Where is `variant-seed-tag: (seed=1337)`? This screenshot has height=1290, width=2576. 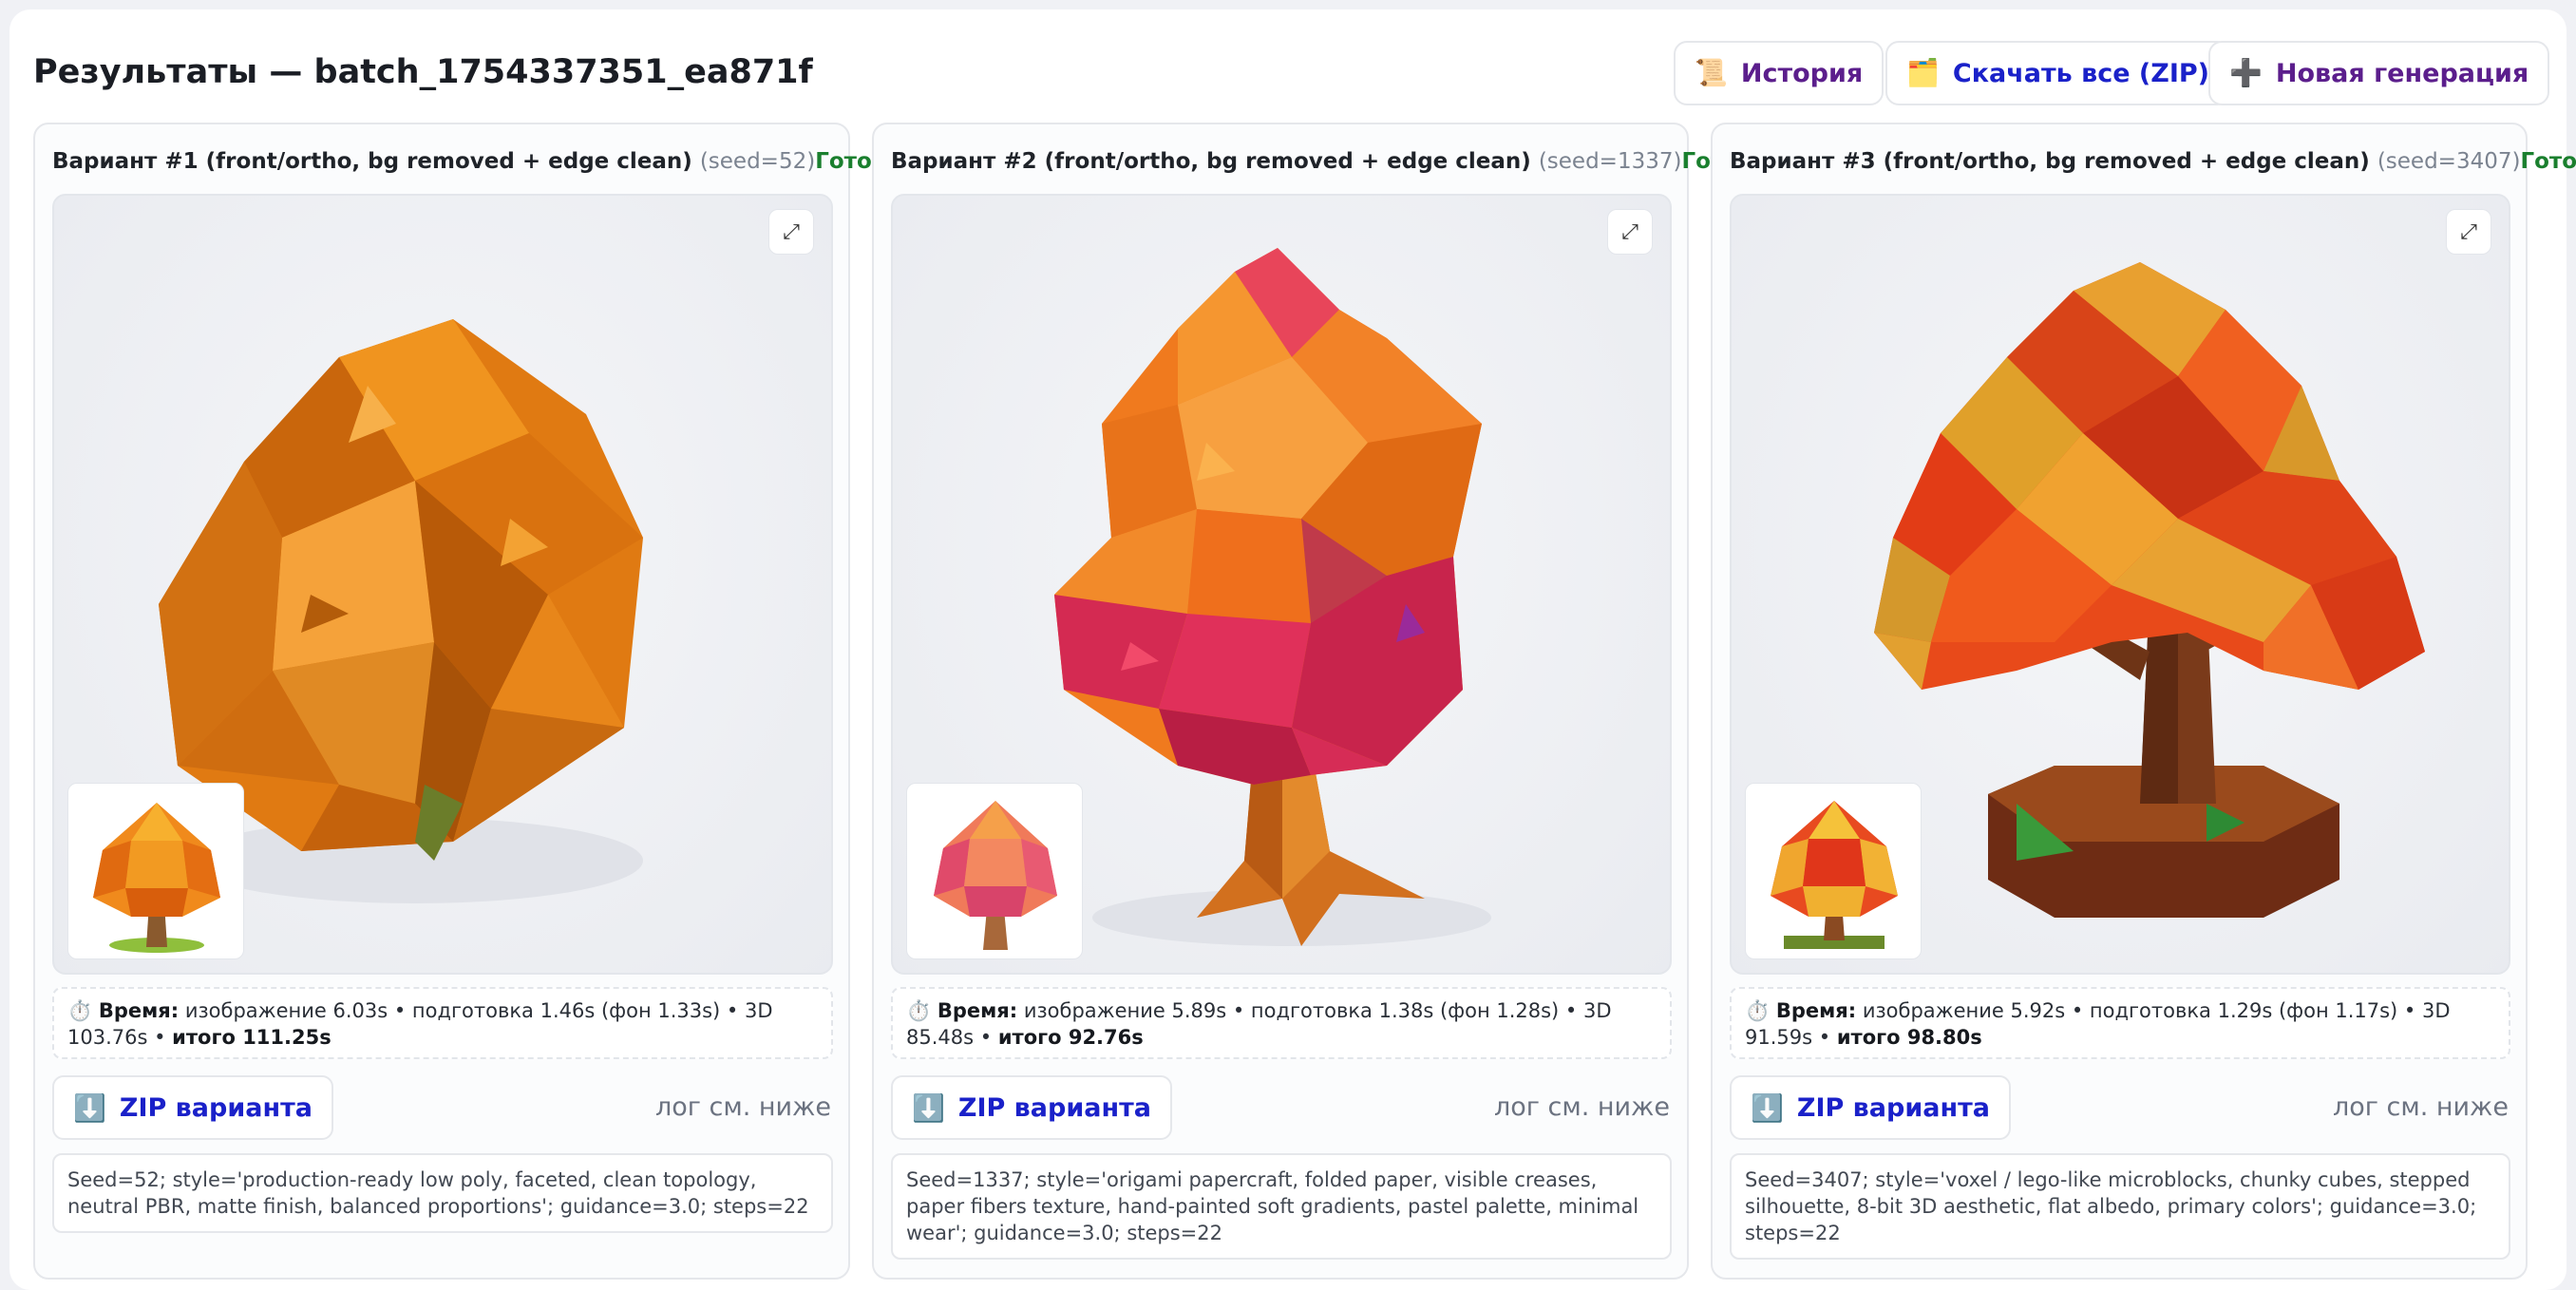 variant-seed-tag: (seed=1337) is located at coordinates (1610, 161).